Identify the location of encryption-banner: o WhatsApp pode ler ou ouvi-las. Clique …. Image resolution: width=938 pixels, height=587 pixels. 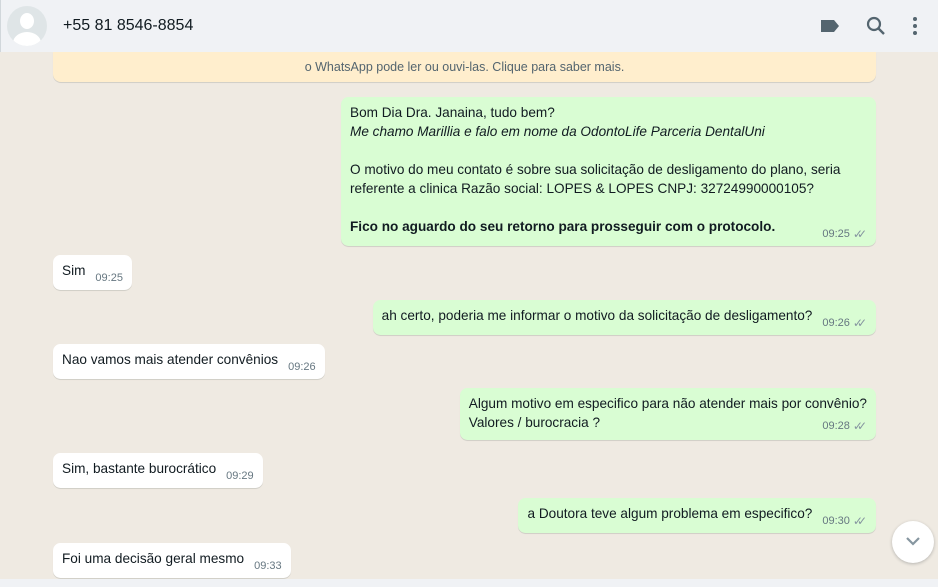
(464, 67).